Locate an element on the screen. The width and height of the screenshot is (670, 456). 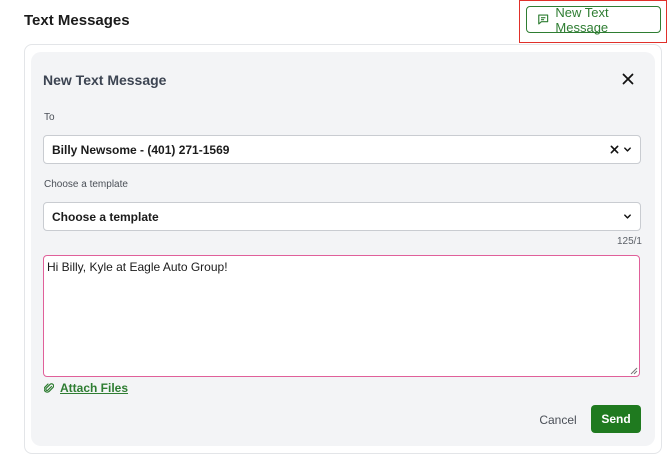
character-counter: 125/1 is located at coordinates (629, 241).